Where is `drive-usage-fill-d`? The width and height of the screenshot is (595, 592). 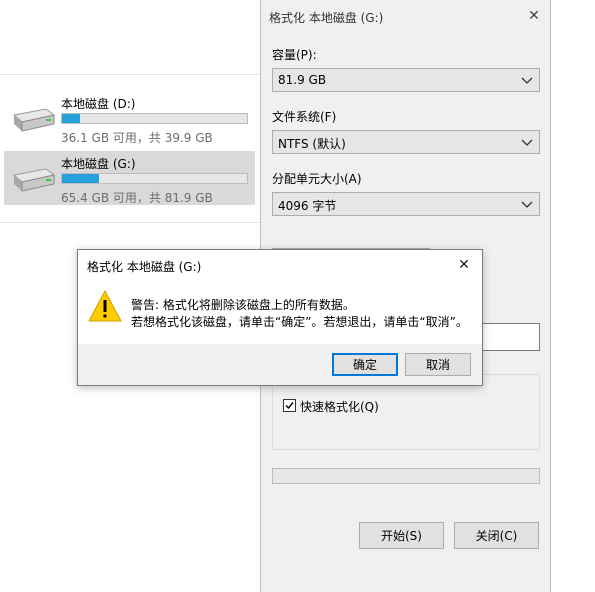
drive-usage-fill-d is located at coordinates (71, 118).